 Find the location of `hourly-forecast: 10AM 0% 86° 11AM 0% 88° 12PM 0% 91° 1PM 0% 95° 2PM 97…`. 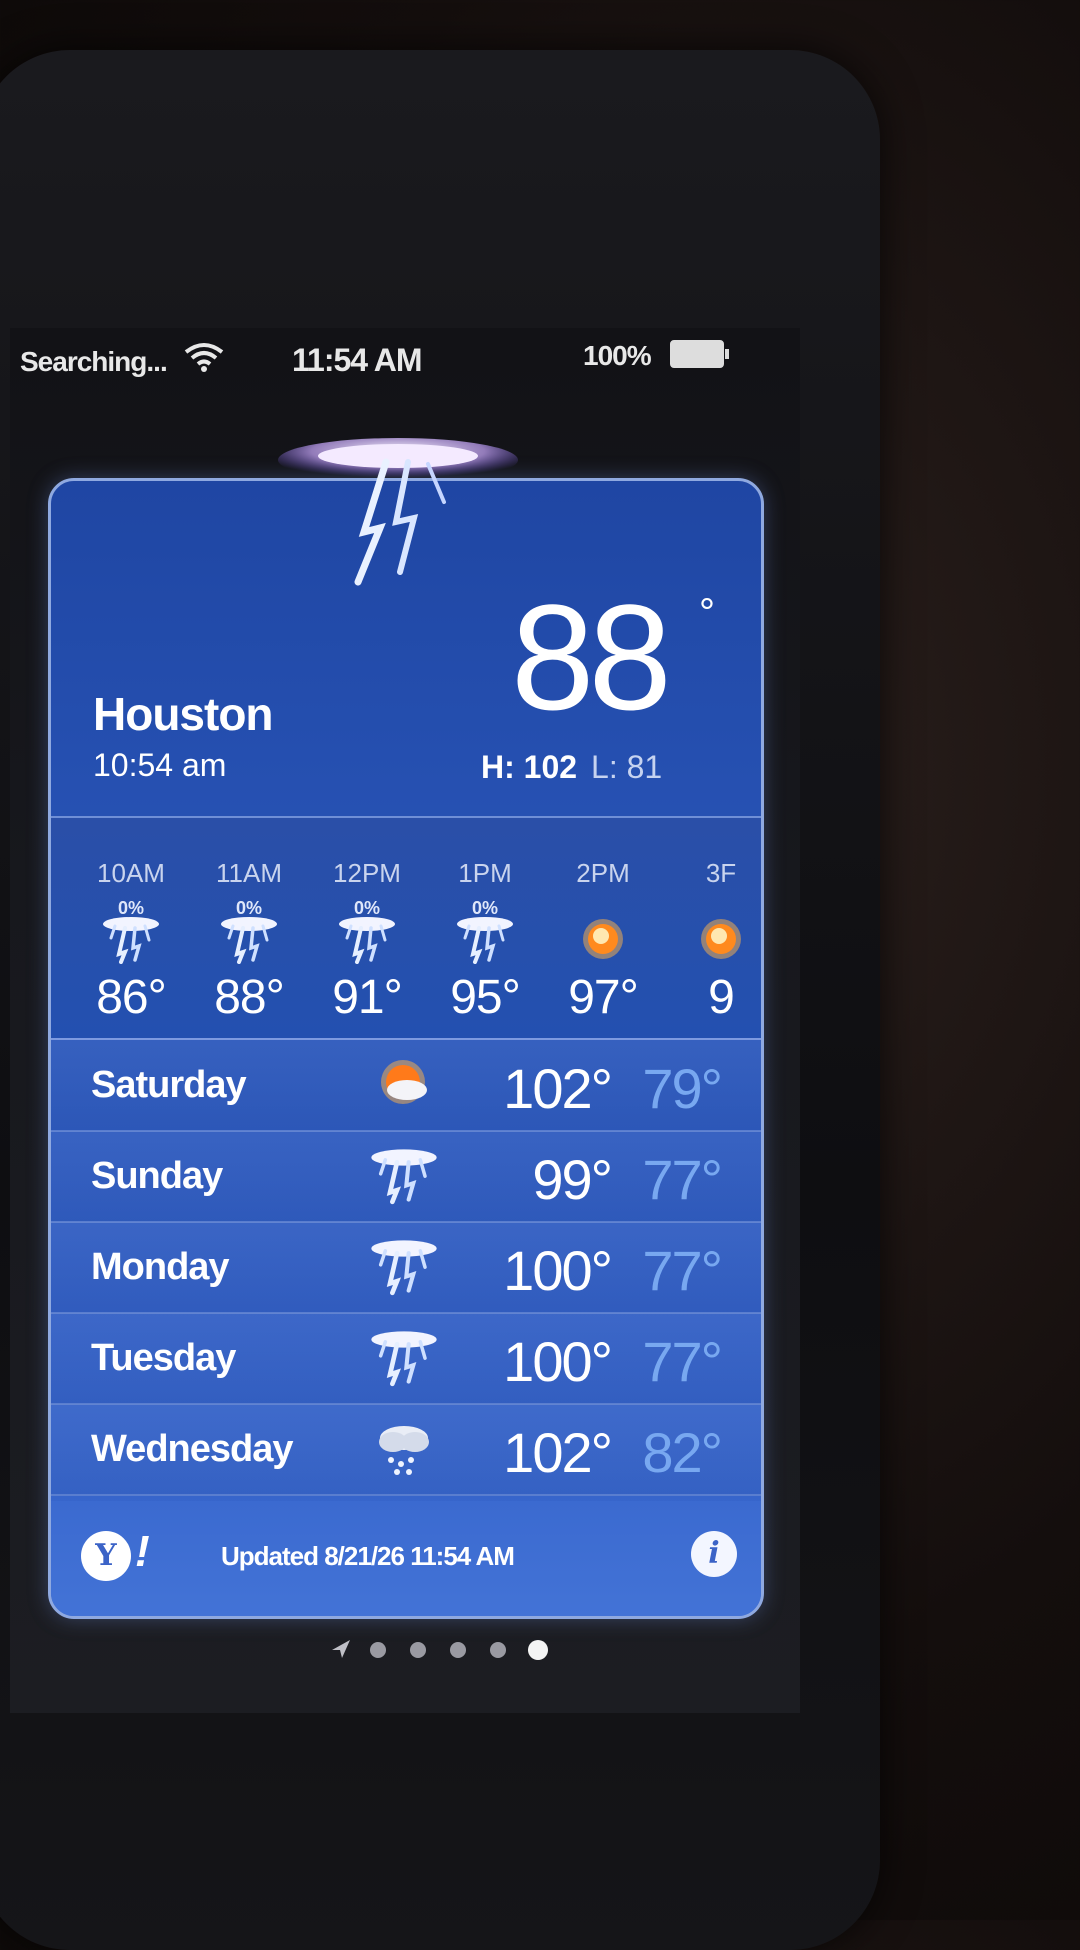

hourly-forecast: 10AM 0% 86° 11AM 0% 88° 12PM 0% 91° 1PM 0% 95° 2PM 97… is located at coordinates (406, 928).